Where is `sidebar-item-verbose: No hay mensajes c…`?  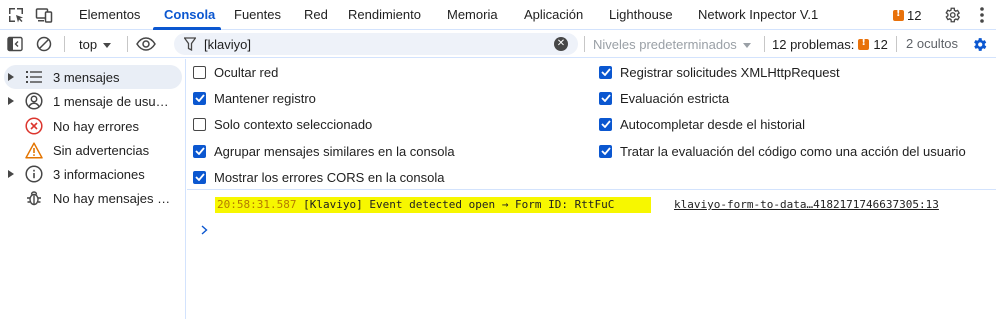 sidebar-item-verbose: No hay mensajes c… is located at coordinates (93, 198).